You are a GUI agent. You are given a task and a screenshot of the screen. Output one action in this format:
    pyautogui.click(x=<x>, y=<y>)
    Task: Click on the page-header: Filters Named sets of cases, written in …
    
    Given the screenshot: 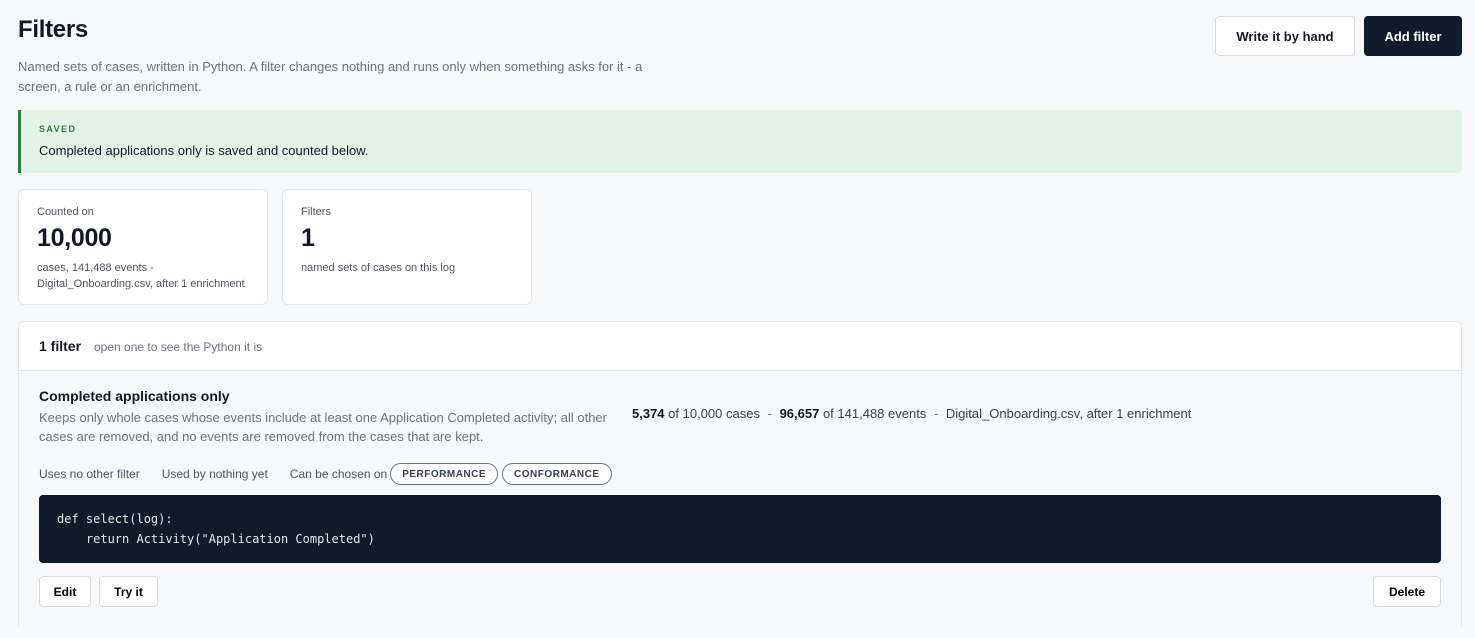 What is the action you would take?
    pyautogui.click(x=368, y=56)
    